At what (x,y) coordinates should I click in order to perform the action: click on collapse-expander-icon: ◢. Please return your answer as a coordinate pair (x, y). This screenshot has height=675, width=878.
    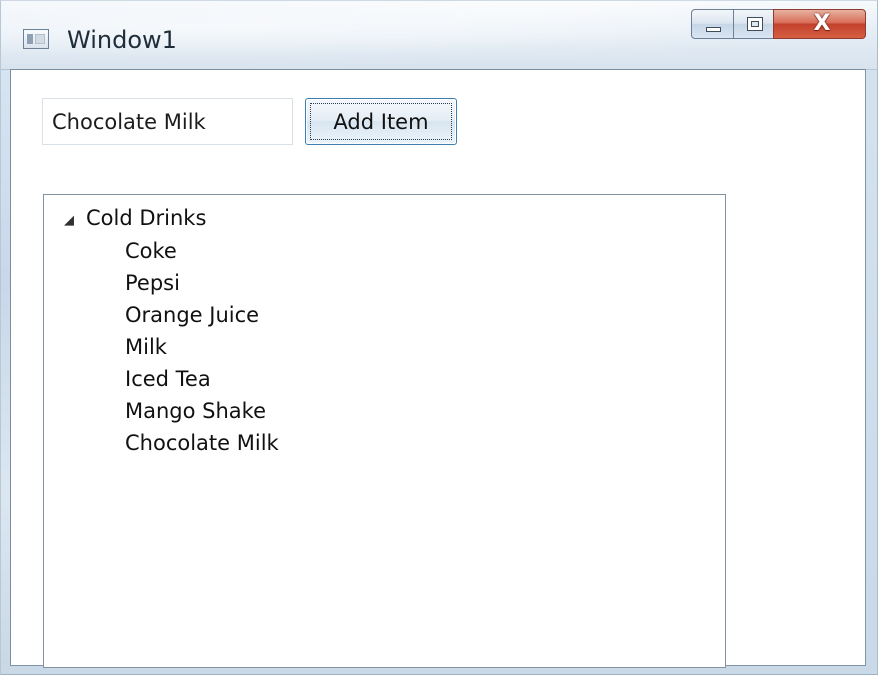
    Looking at the image, I should click on (69, 221).